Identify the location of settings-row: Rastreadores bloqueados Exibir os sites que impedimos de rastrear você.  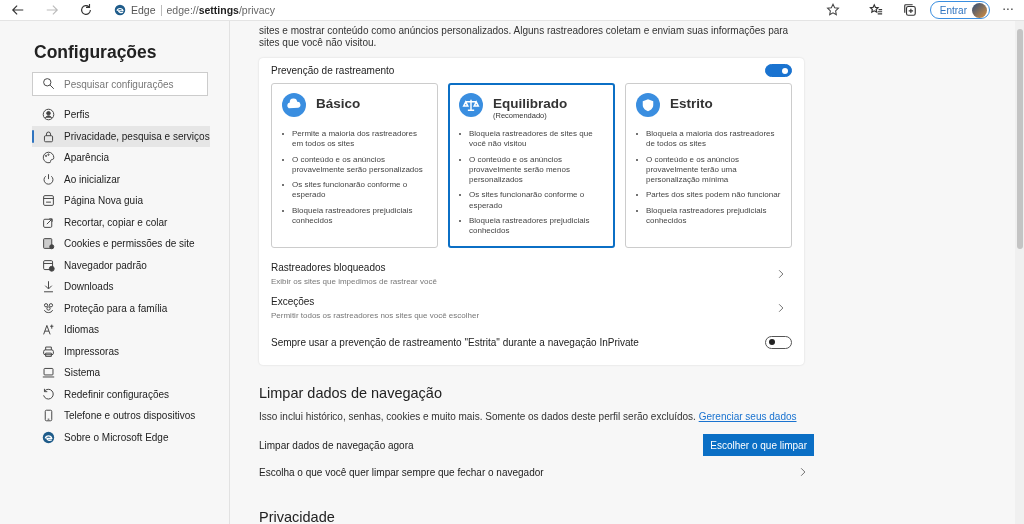
(531, 274).